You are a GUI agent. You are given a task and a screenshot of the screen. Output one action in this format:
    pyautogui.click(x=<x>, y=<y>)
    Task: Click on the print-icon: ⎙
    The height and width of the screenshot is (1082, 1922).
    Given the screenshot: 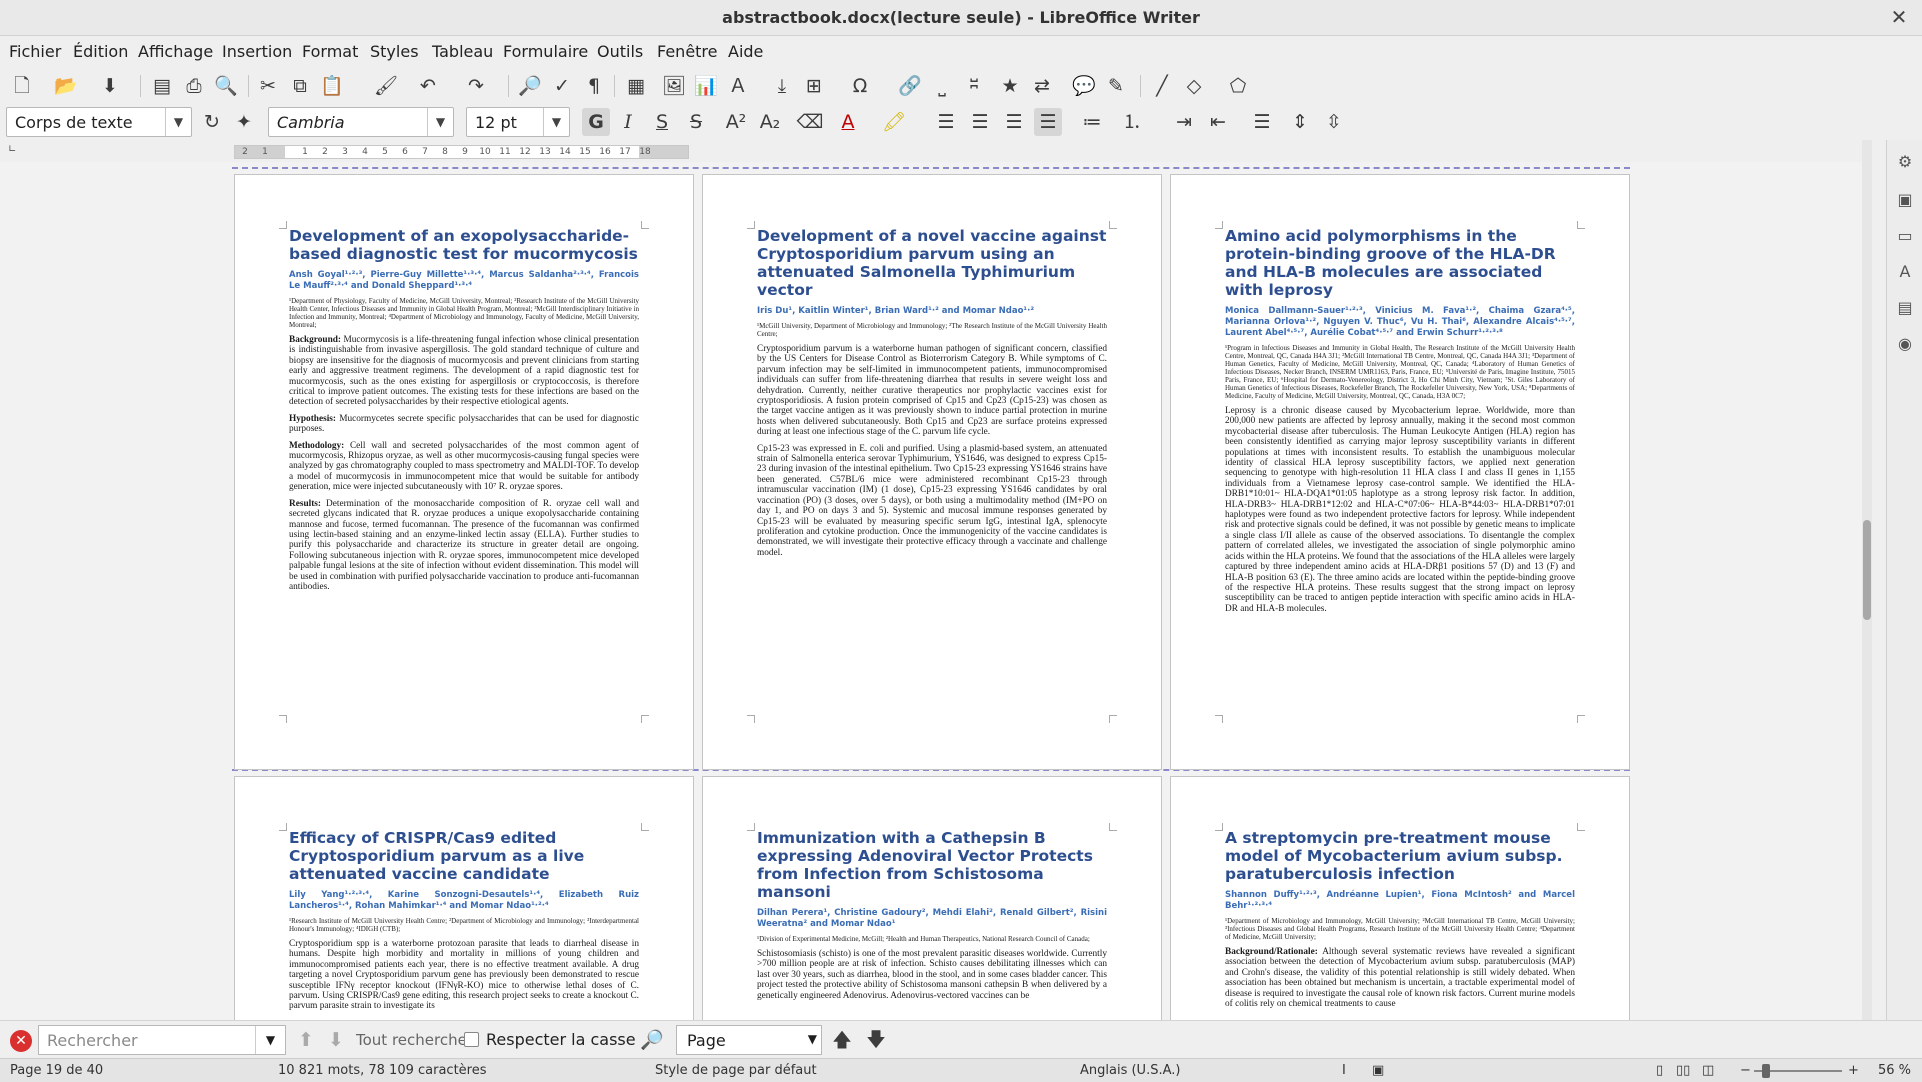 What is the action you would take?
    pyautogui.click(x=194, y=86)
    